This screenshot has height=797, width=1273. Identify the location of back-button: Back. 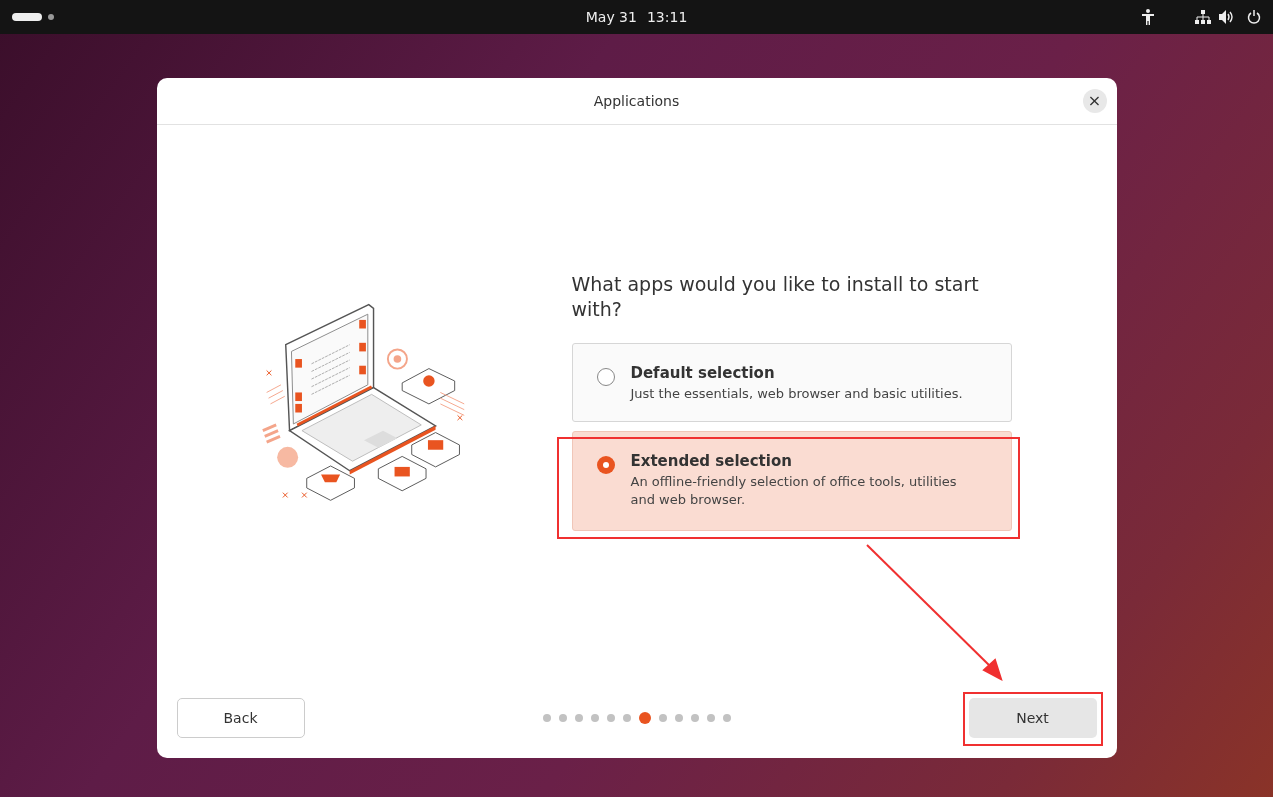
(240, 718).